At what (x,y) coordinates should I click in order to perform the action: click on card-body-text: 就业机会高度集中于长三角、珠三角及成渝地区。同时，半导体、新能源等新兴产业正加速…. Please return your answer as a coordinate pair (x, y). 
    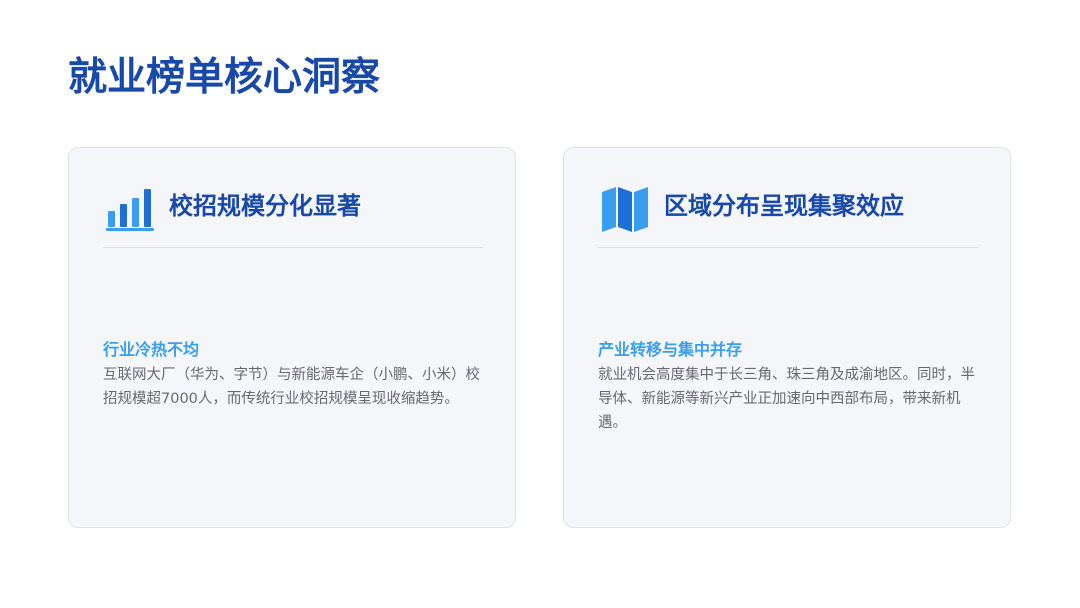
    Looking at the image, I should click on (786, 399).